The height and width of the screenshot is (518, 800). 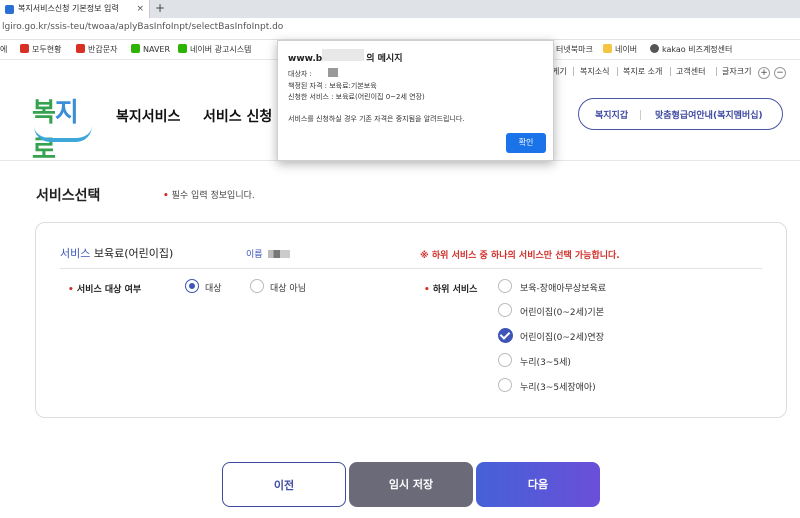 What do you see at coordinates (96, 50) in the screenshot?
I see `bookmark-item: 반갑문자` at bounding box center [96, 50].